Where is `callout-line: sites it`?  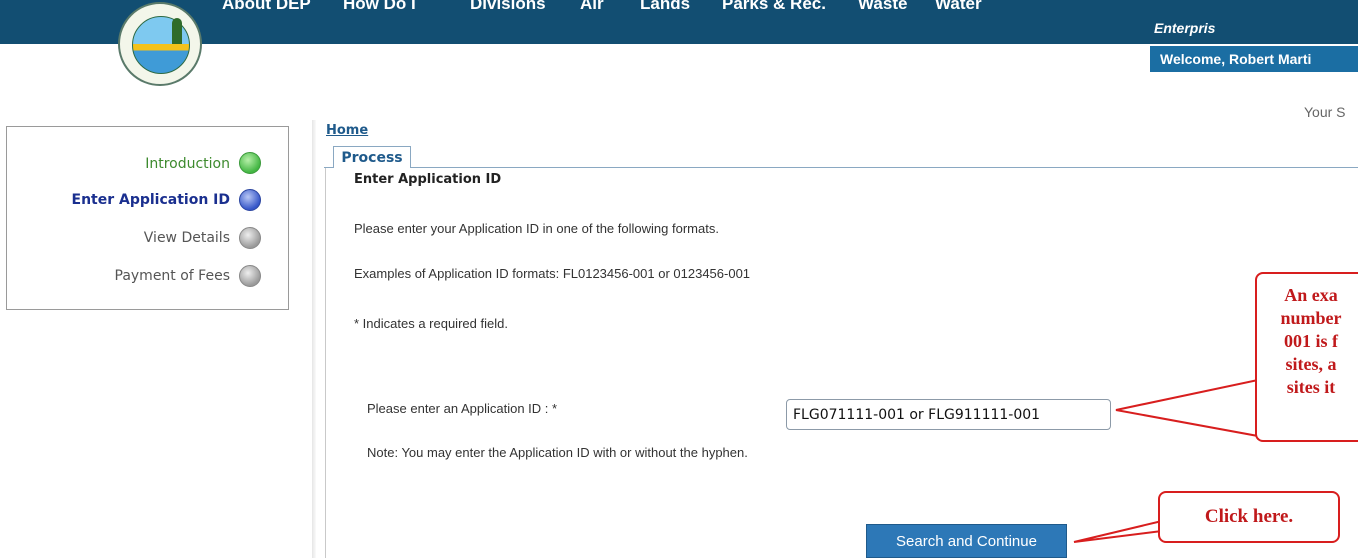 callout-line: sites it is located at coordinates (1311, 387).